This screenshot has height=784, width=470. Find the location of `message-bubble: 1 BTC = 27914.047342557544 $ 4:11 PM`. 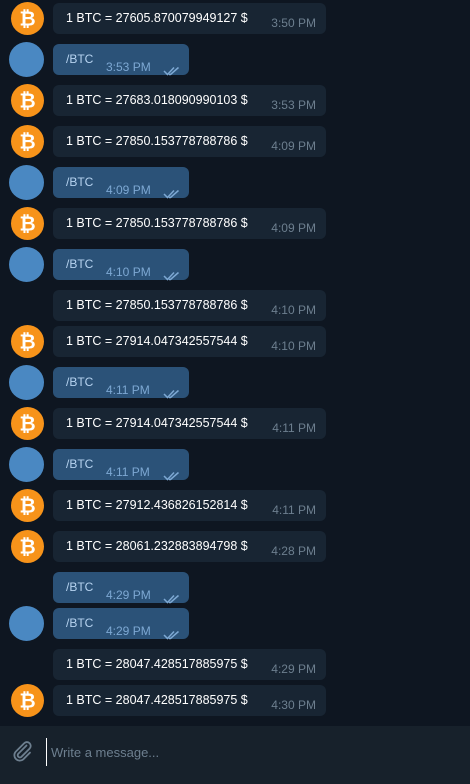

message-bubble: 1 BTC = 27914.047342557544 $ 4:11 PM is located at coordinates (189, 423).